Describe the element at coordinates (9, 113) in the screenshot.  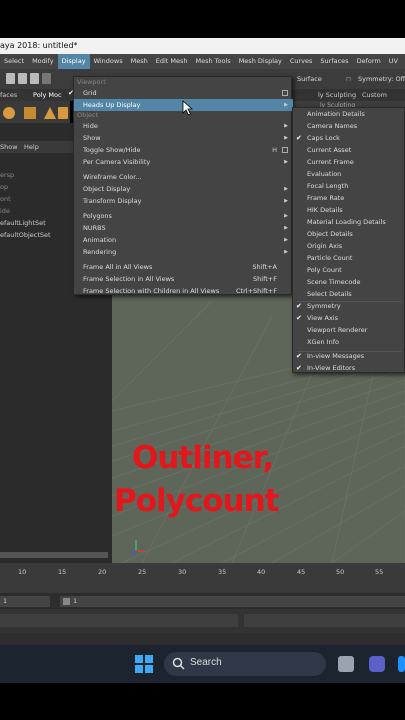
I see `poly-sphere-icon` at that location.